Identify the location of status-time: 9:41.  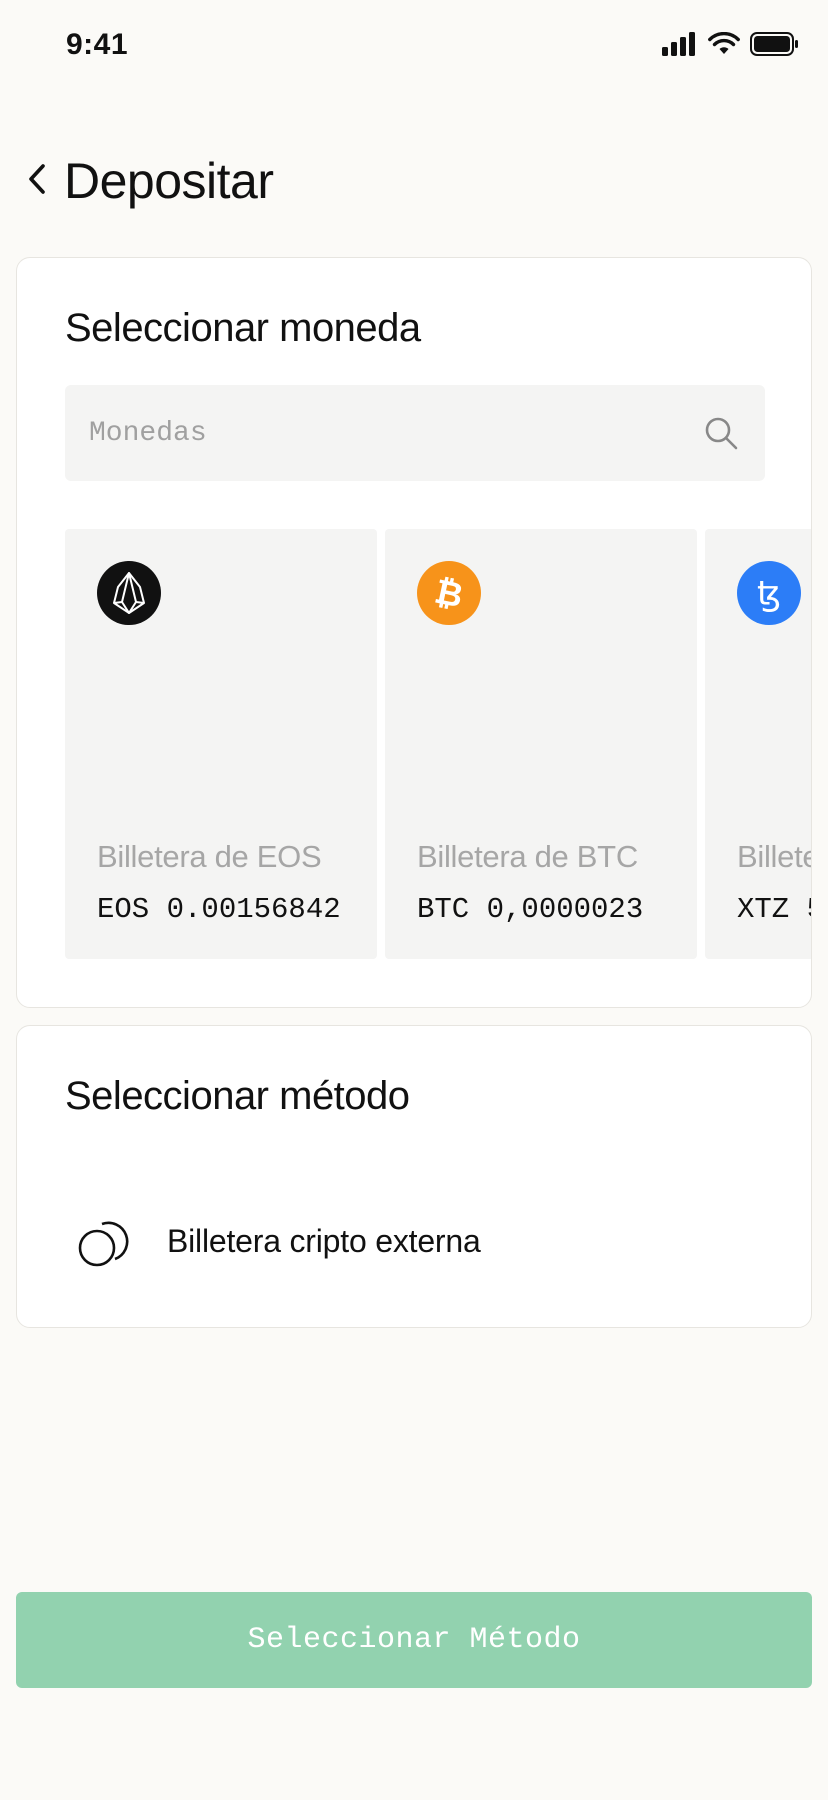
(97, 44).